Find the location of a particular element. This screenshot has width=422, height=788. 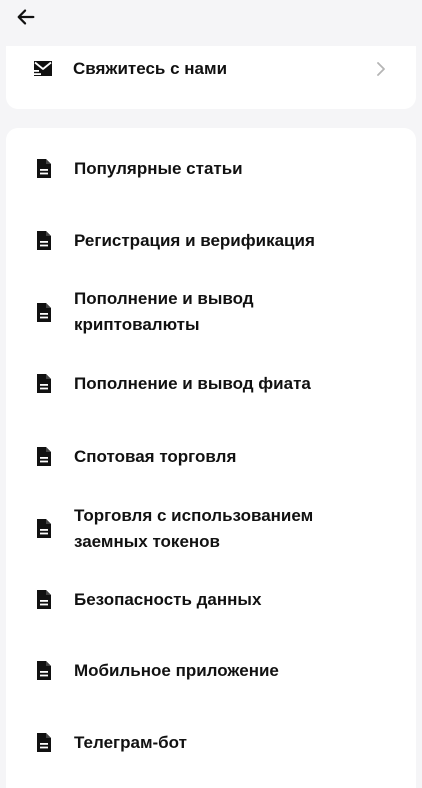

topic-item: Пополнение и вывод криптовалюты is located at coordinates (211, 314).